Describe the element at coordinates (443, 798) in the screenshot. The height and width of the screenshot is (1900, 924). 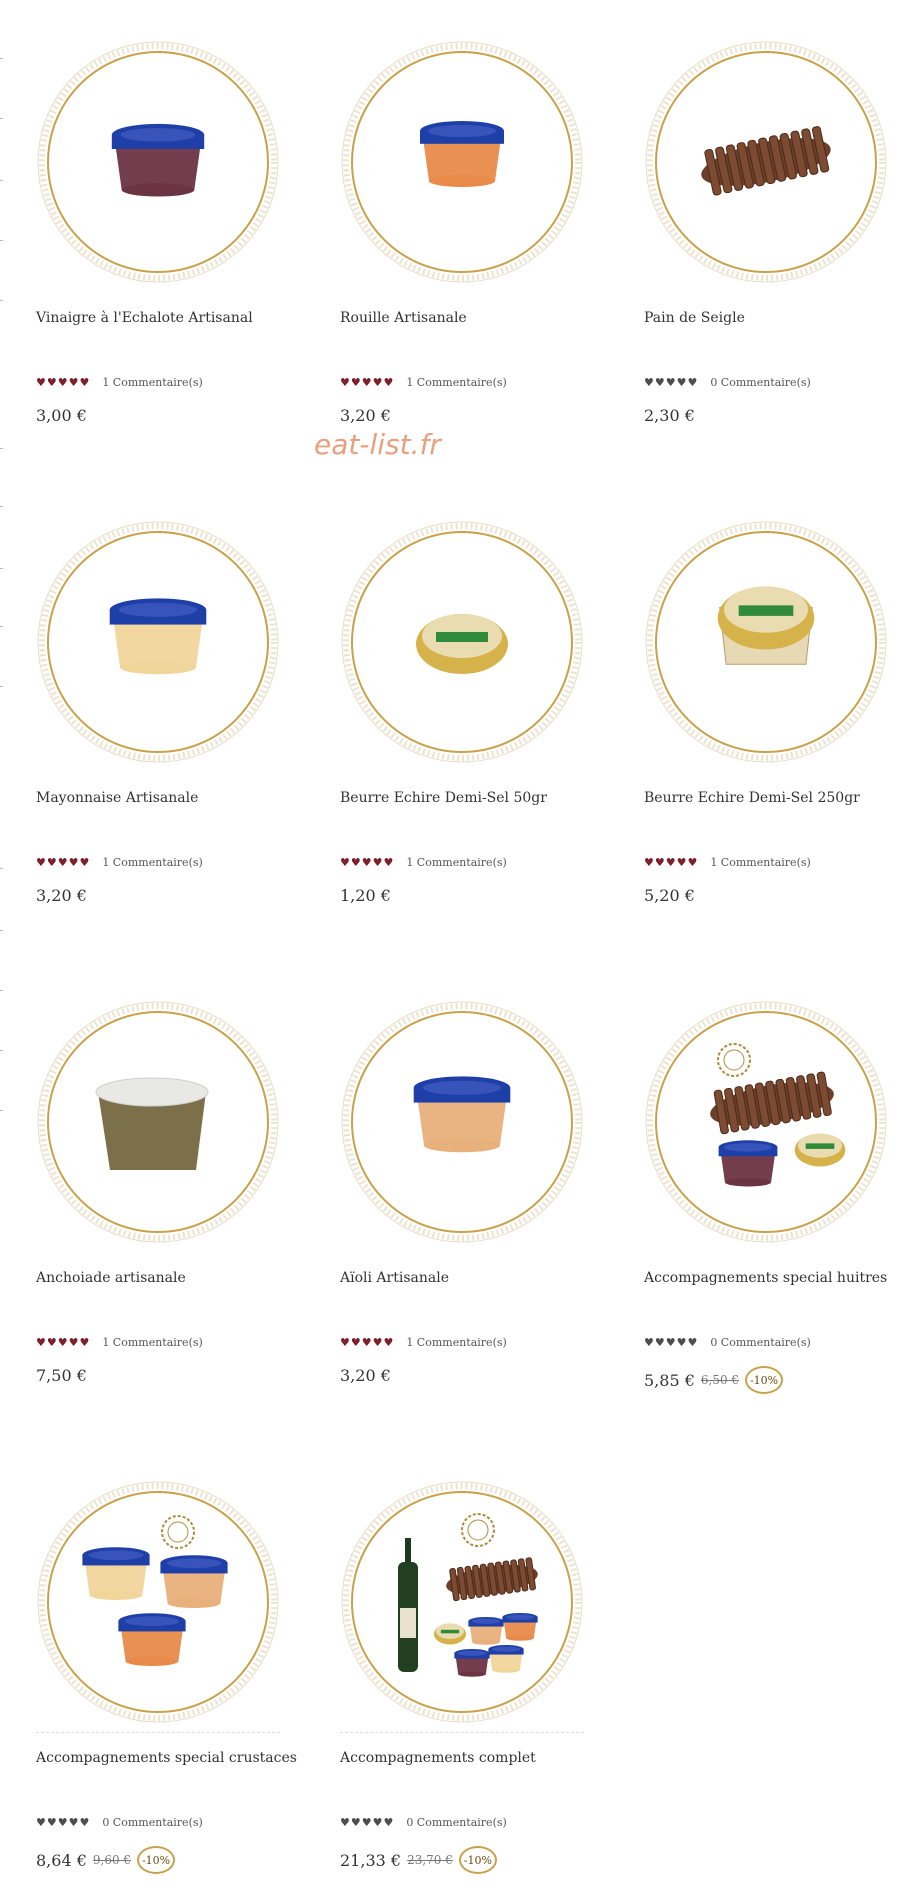
I see `product-name-link: Beurre Echire Demi-Sel 50gr` at that location.